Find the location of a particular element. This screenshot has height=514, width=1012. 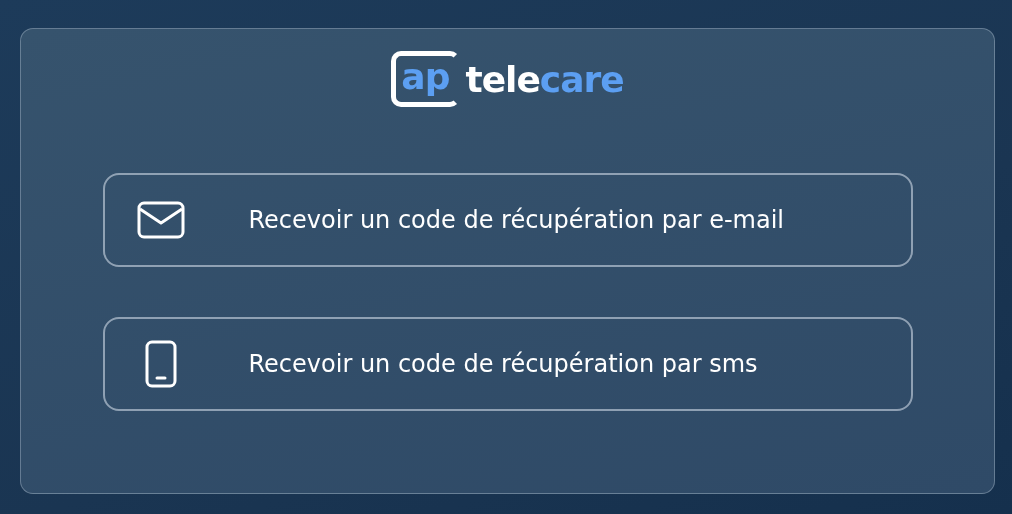

envelope-icon is located at coordinates (160, 220).